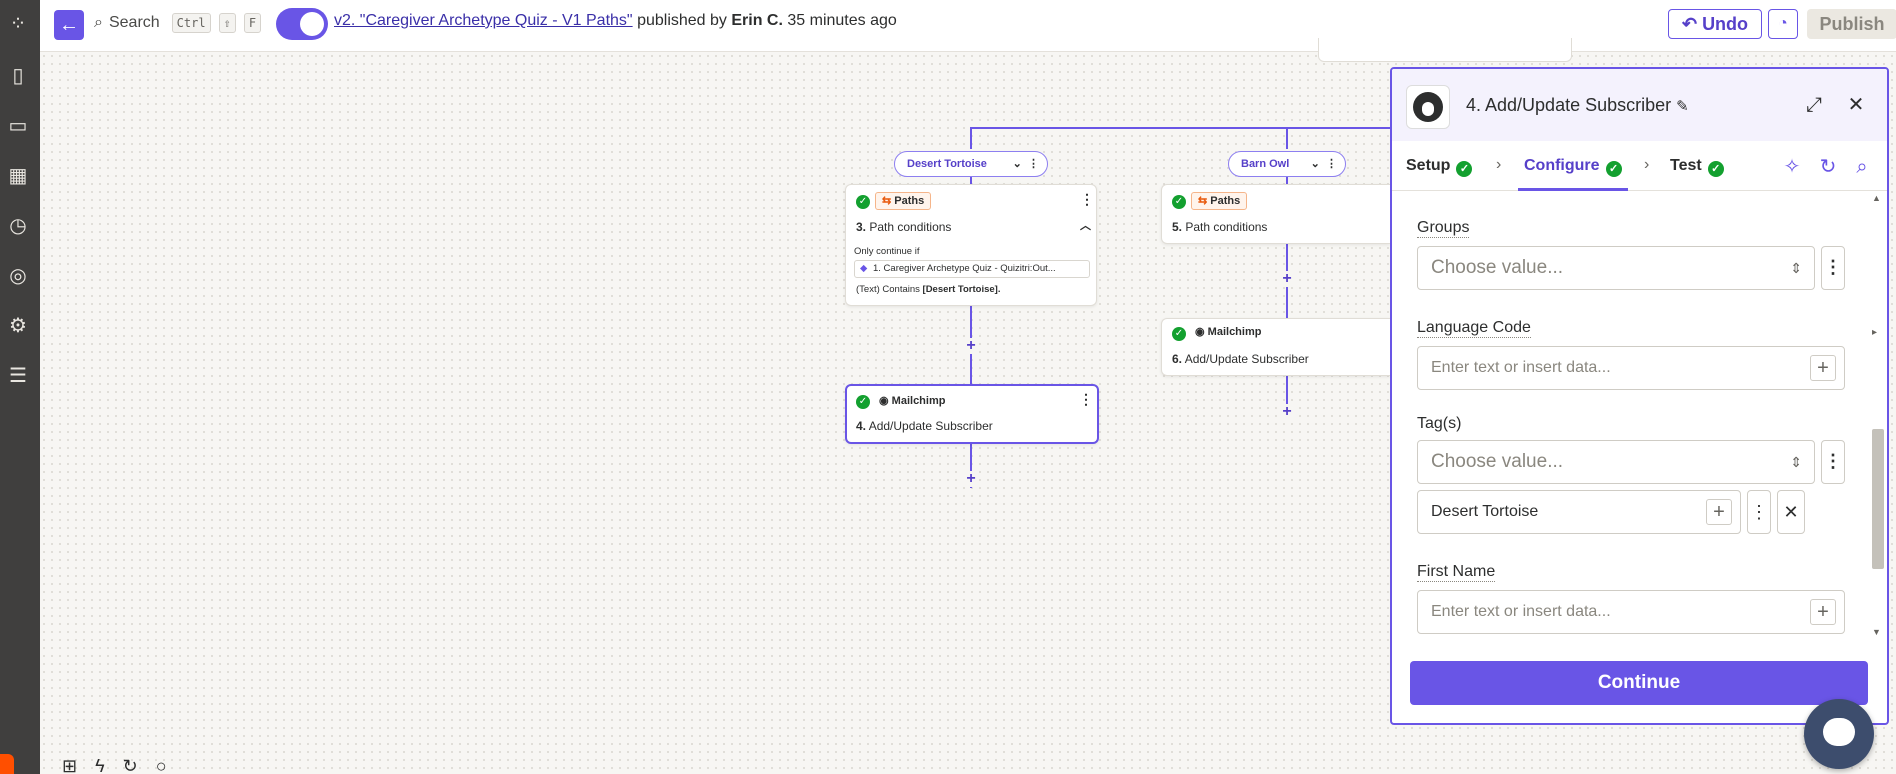 The height and width of the screenshot is (774, 1896). What do you see at coordinates (1275, 347) in the screenshot?
I see `step-card-6: ✓ ◉ Mailchimp 6. Add/Update Subscriber` at bounding box center [1275, 347].